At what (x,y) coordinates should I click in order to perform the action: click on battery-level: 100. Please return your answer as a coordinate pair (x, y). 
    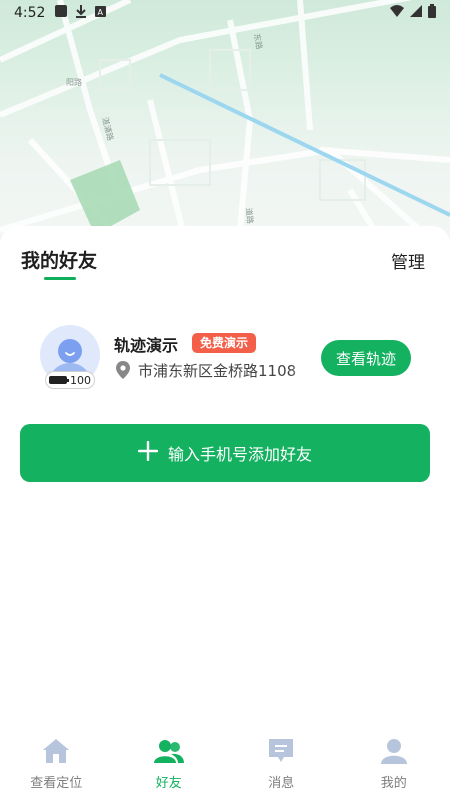
    Looking at the image, I should click on (80, 380).